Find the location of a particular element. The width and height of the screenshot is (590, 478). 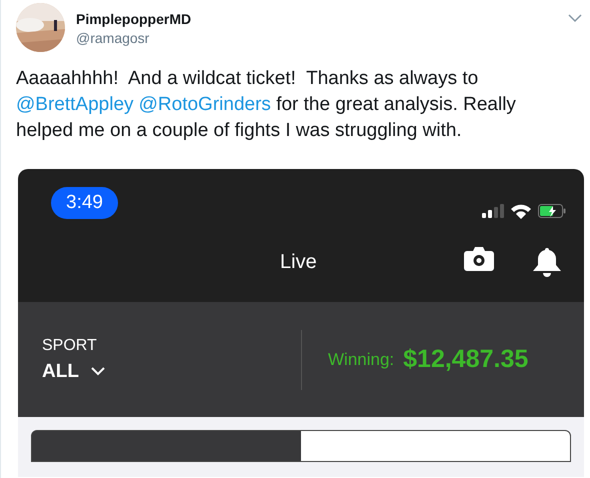

camera-icon is located at coordinates (479, 259).